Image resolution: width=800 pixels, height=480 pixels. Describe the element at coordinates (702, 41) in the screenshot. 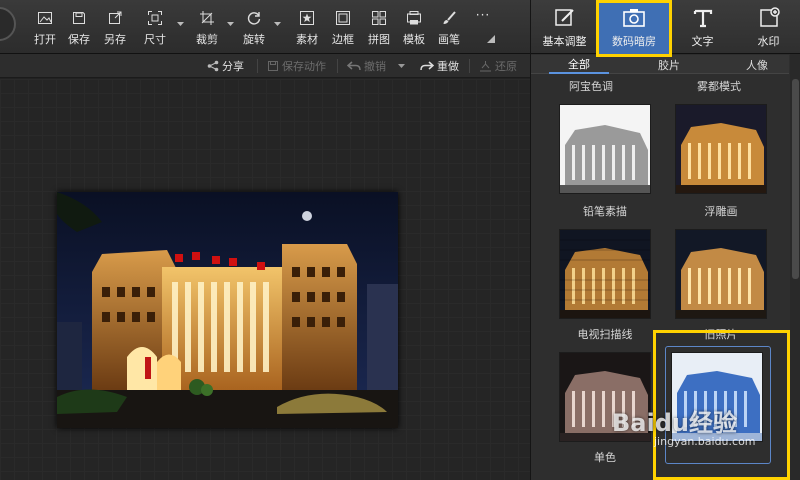

I see `text-label: 文字` at that location.